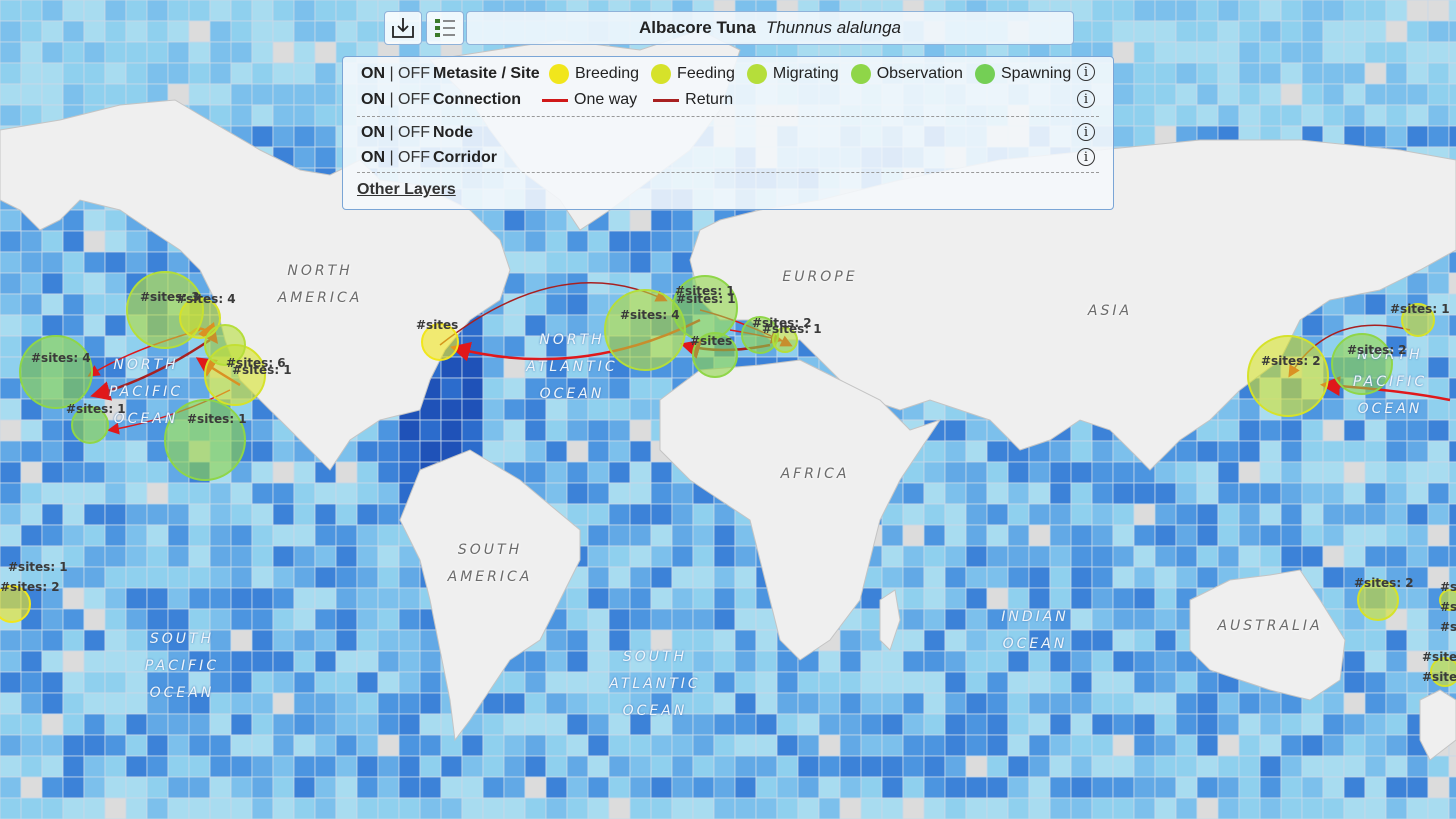  I want to click on download-button, so click(403, 28).